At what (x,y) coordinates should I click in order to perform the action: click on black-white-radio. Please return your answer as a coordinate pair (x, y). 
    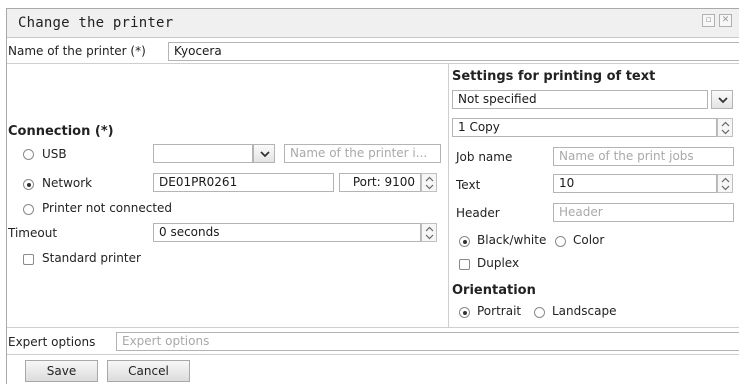
    Looking at the image, I should click on (464, 241).